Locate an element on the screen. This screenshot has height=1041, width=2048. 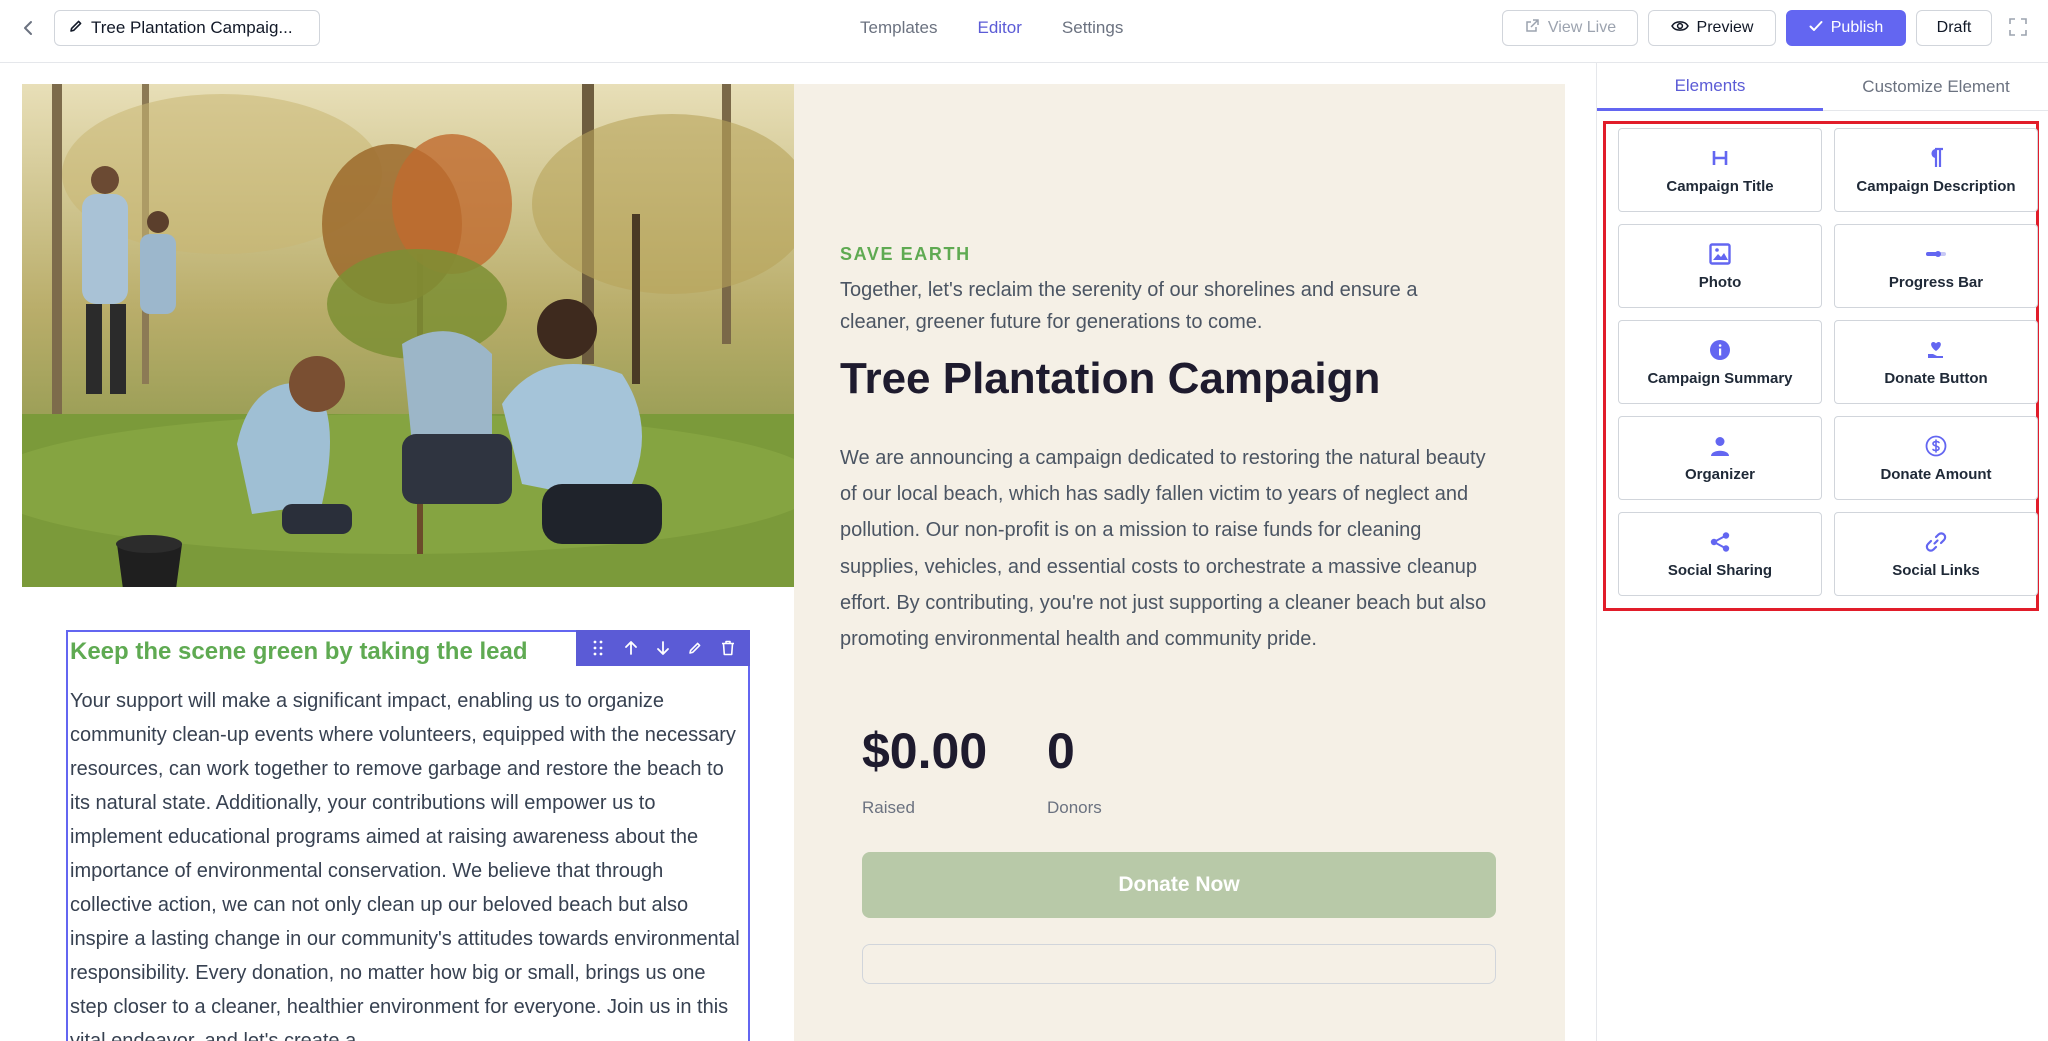
secondary-button is located at coordinates (1179, 964).